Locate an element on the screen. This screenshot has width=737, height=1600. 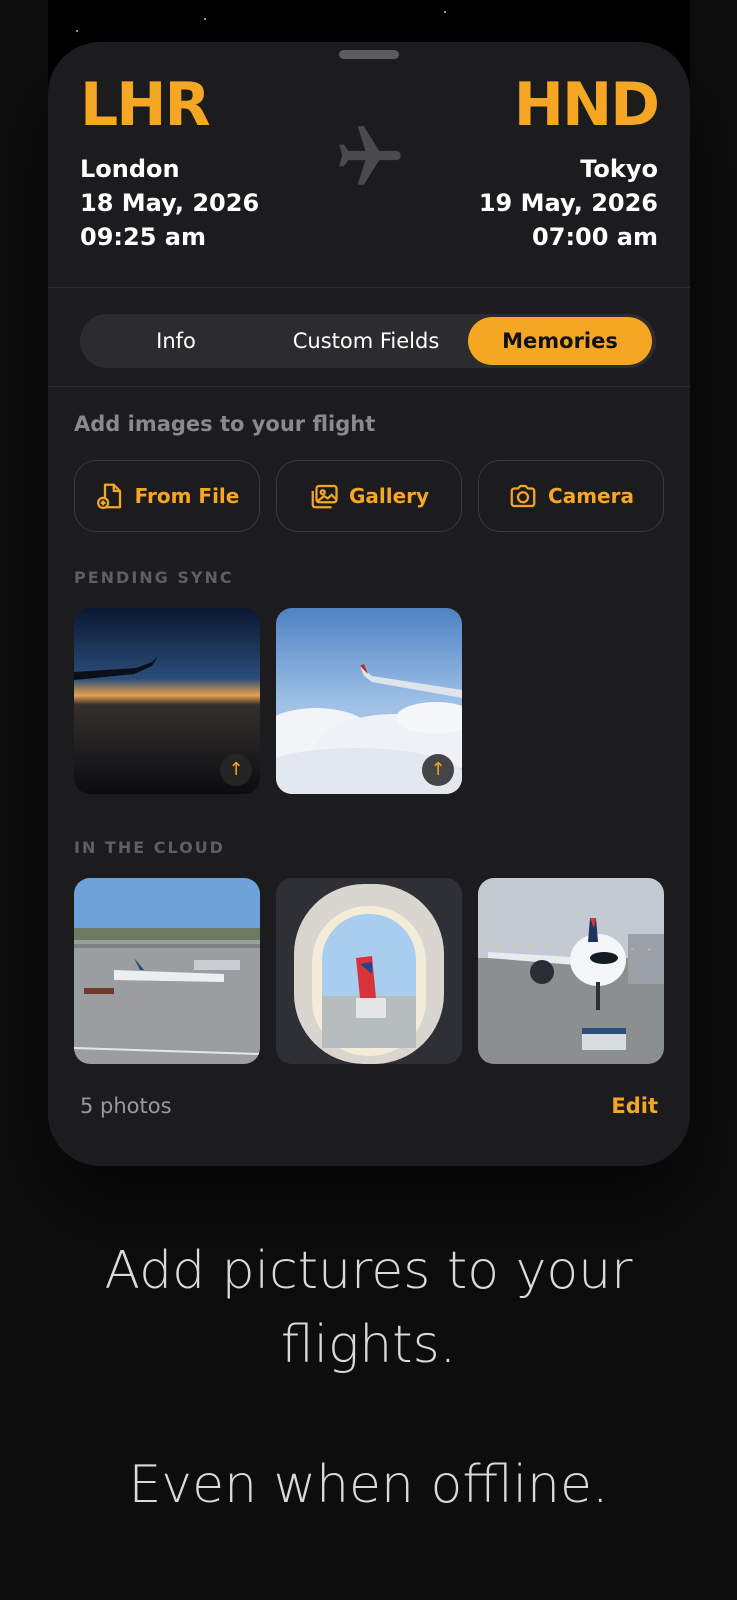
section-tabs: Info Custom Fields Memories is located at coordinates (368, 341).